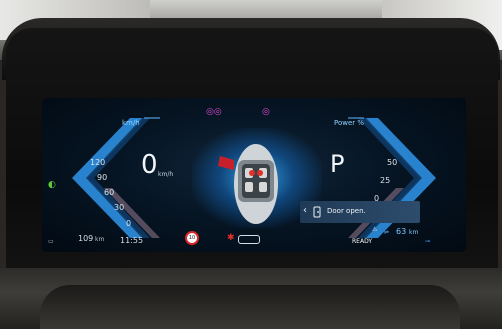 The width and height of the screenshot is (502, 329). Describe the element at coordinates (51, 241) in the screenshot. I see `battery-icon: ▭` at that location.